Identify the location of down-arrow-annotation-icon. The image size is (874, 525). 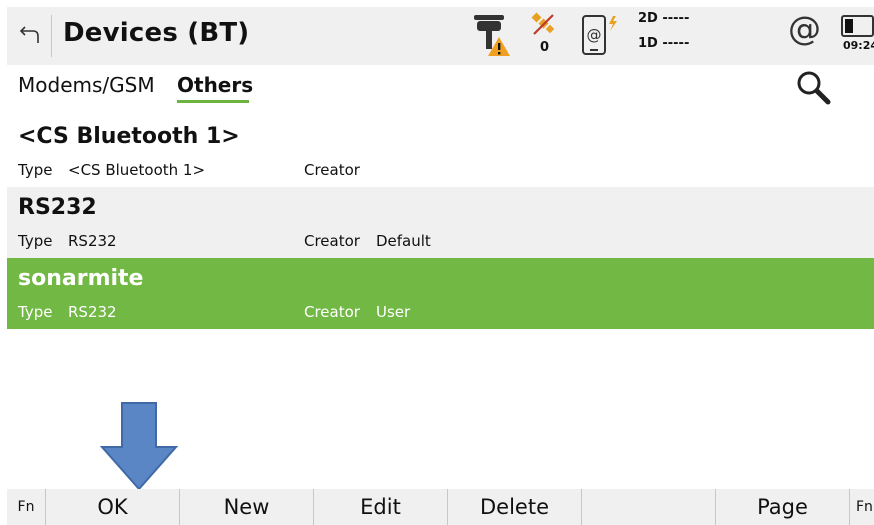
(139, 446).